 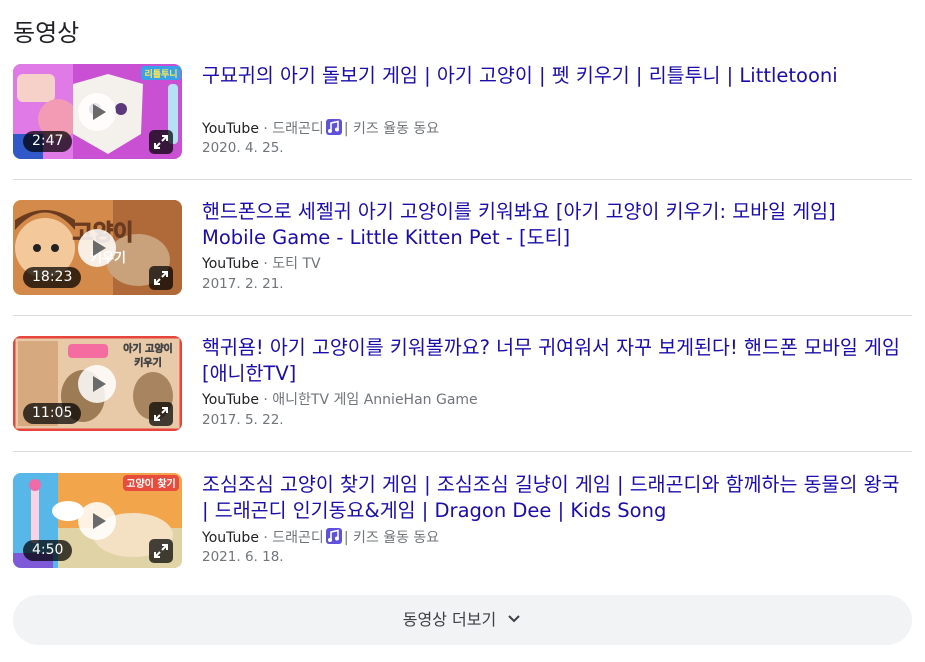 What do you see at coordinates (147, 348) in the screenshot?
I see `svg-text: 아기 고양이` at bounding box center [147, 348].